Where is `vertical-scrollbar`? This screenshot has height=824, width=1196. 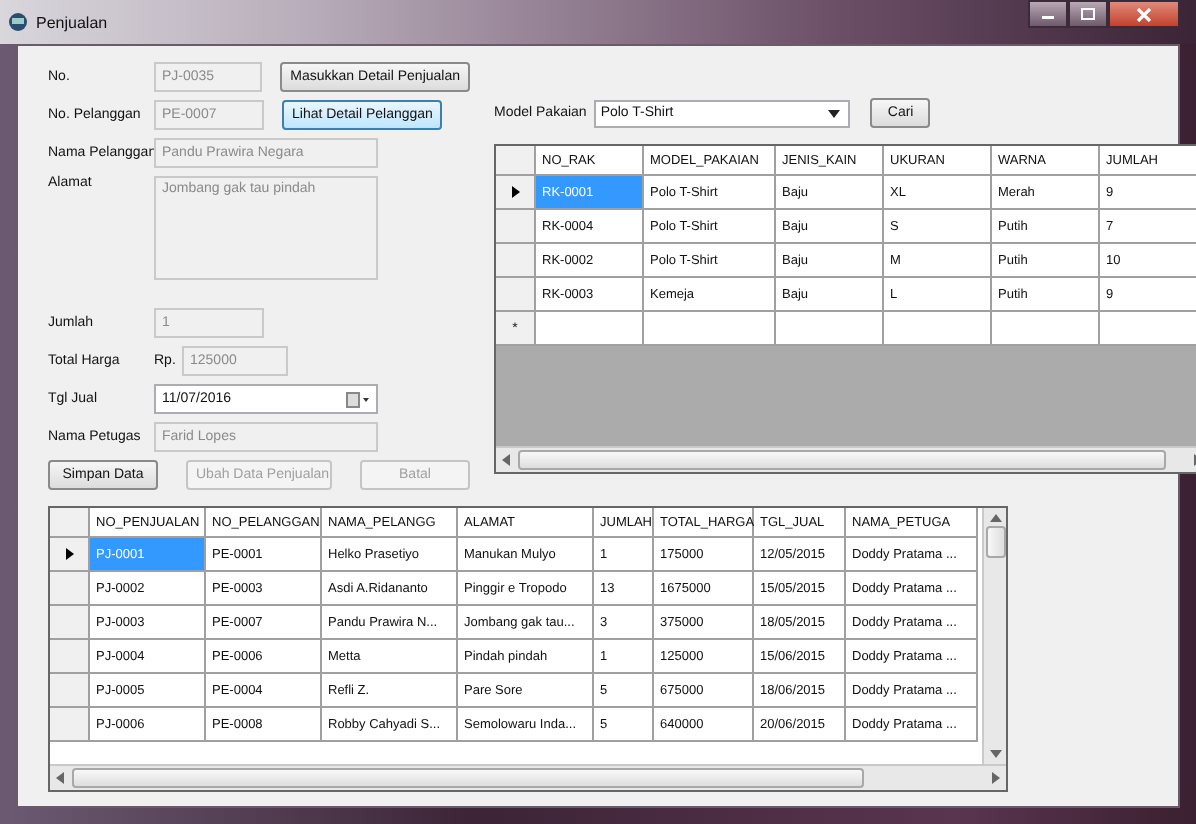
vertical-scrollbar is located at coordinates (994, 636).